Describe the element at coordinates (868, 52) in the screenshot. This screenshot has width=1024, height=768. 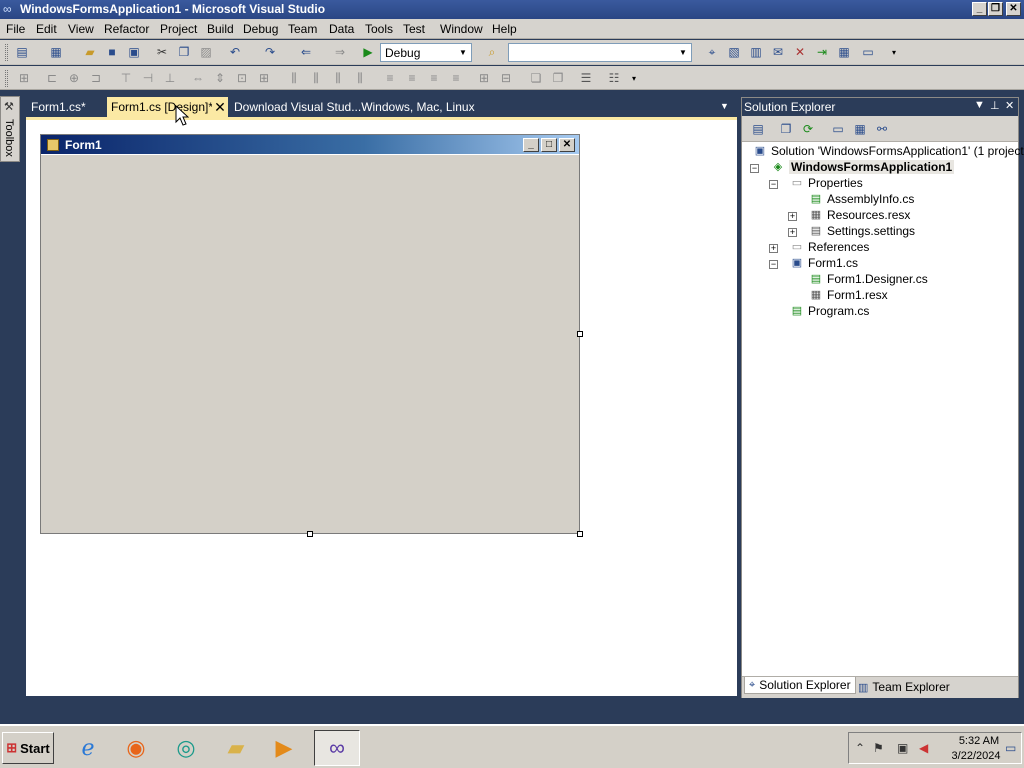
I see `window-layout-icon: ▭` at that location.